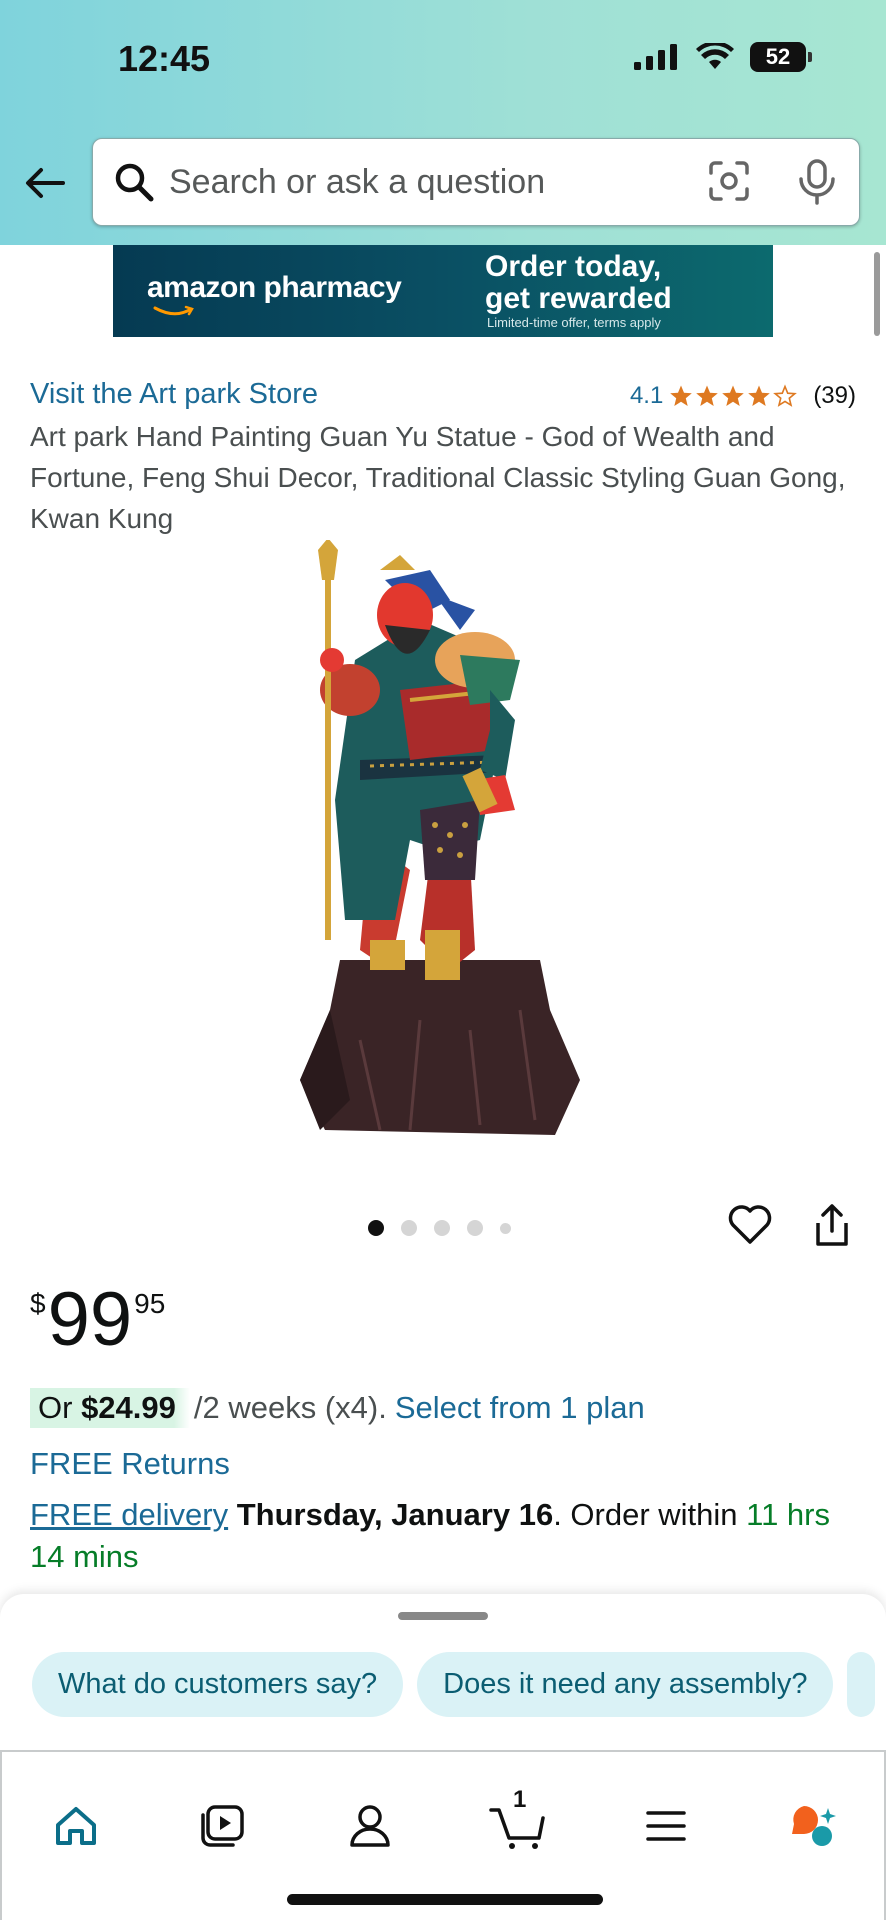 This screenshot has height=1920, width=886. I want to click on rating-value: 4.1, so click(646, 395).